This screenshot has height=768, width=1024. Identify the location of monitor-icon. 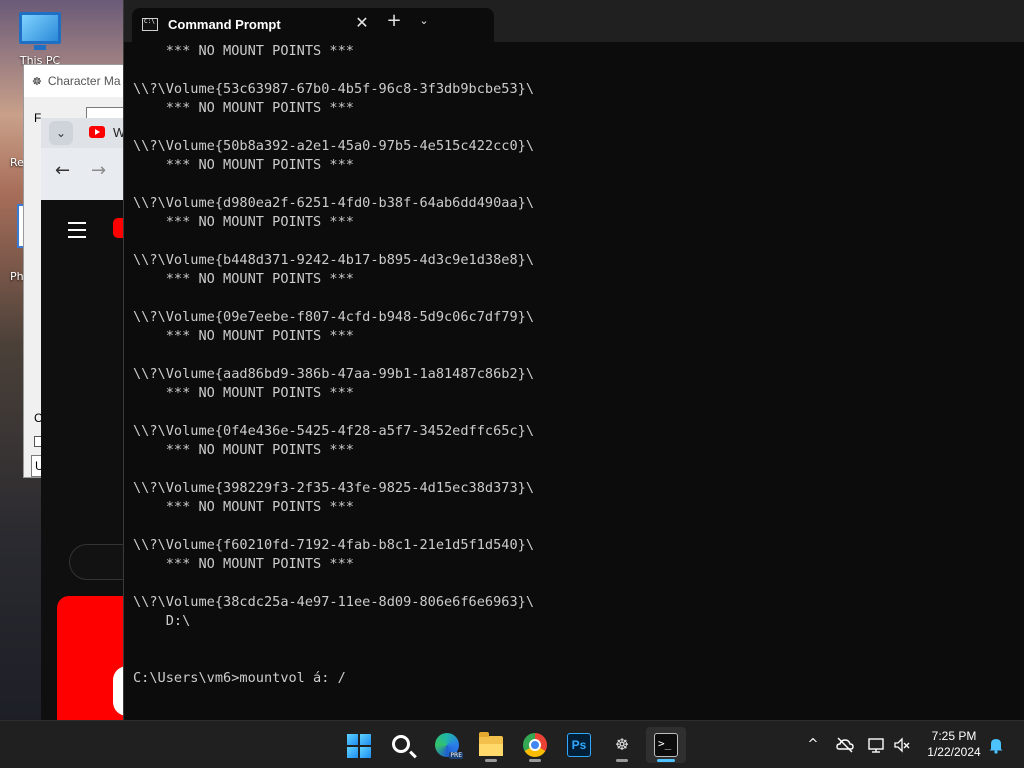
(40, 31).